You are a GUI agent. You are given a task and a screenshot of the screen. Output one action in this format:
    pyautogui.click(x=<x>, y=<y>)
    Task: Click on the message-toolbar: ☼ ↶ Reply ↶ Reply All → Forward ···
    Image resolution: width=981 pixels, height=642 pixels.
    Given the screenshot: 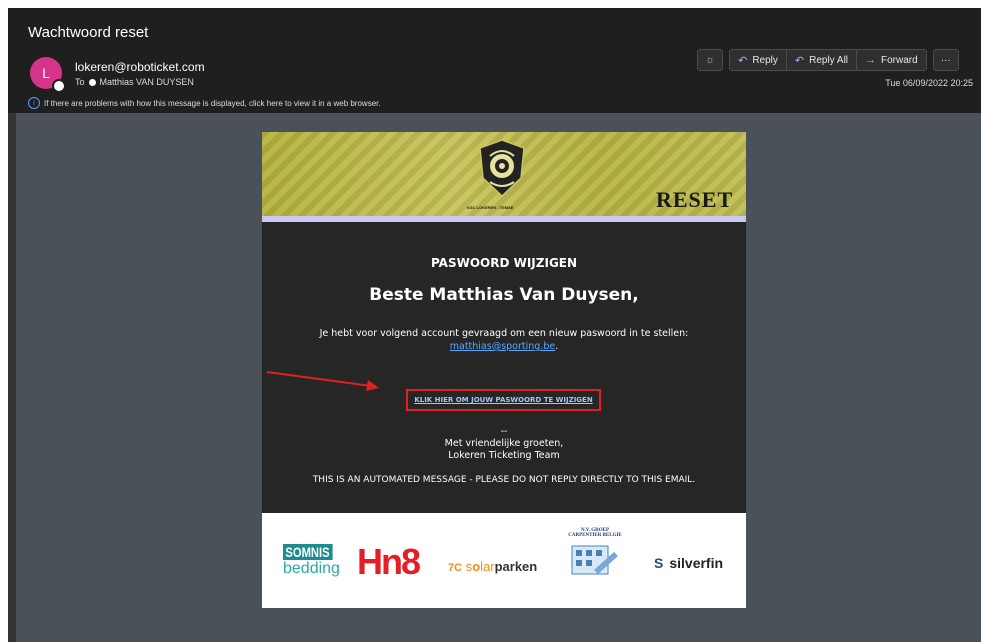 What is the action you would take?
    pyautogui.click(x=828, y=60)
    